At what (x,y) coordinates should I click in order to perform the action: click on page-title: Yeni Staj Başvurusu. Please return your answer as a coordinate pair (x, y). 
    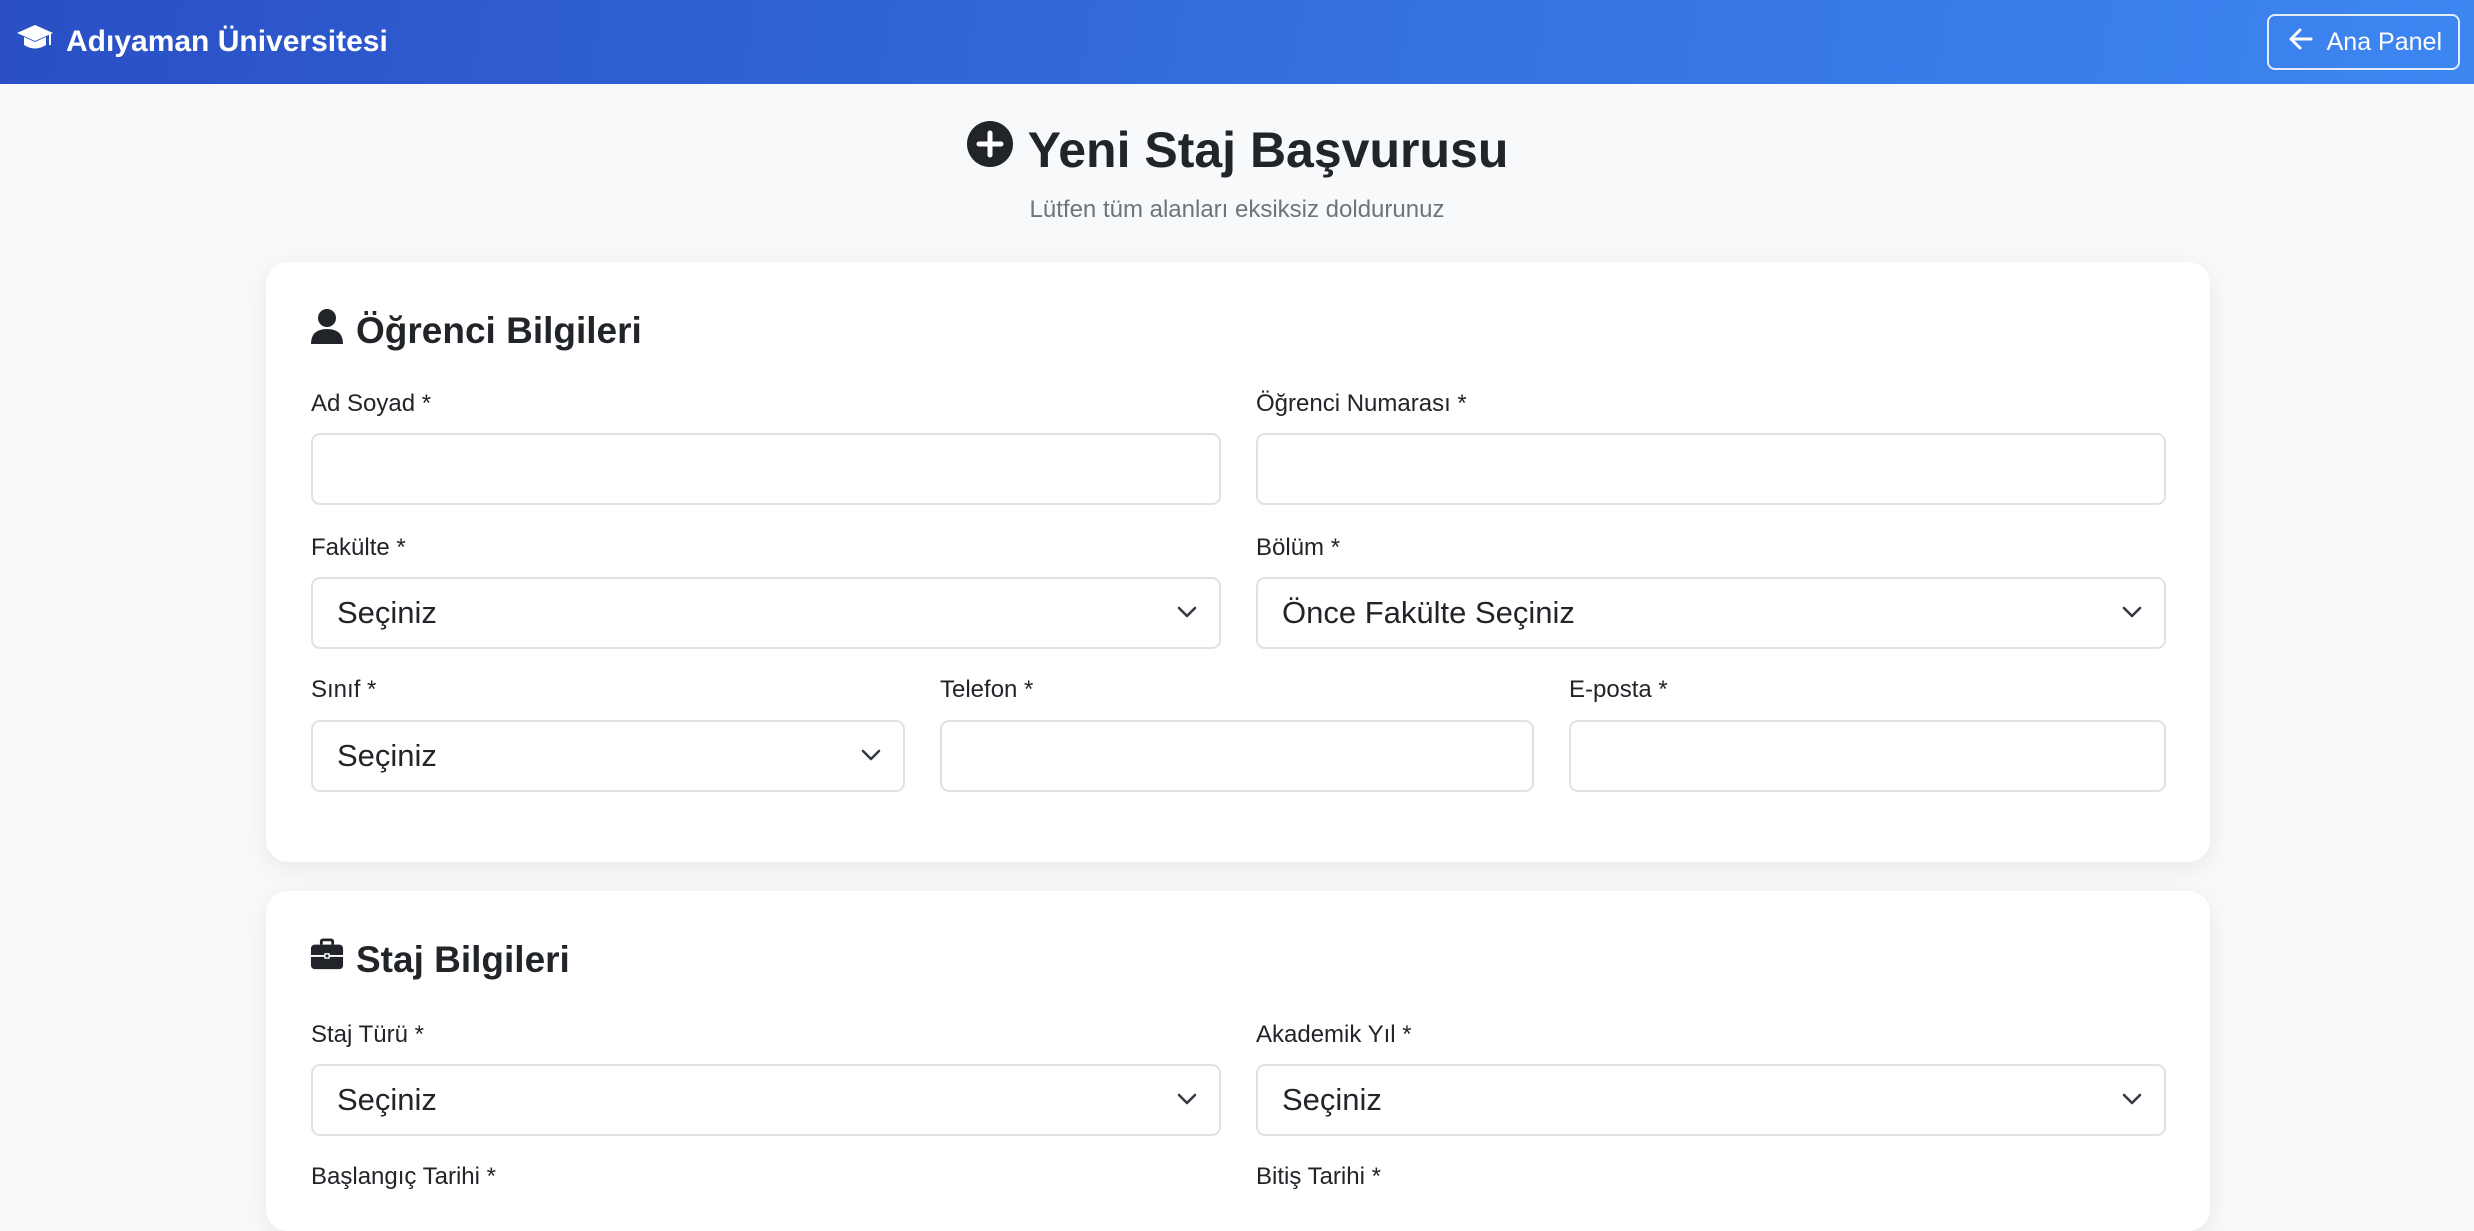
    Looking at the image, I should click on (1237, 150).